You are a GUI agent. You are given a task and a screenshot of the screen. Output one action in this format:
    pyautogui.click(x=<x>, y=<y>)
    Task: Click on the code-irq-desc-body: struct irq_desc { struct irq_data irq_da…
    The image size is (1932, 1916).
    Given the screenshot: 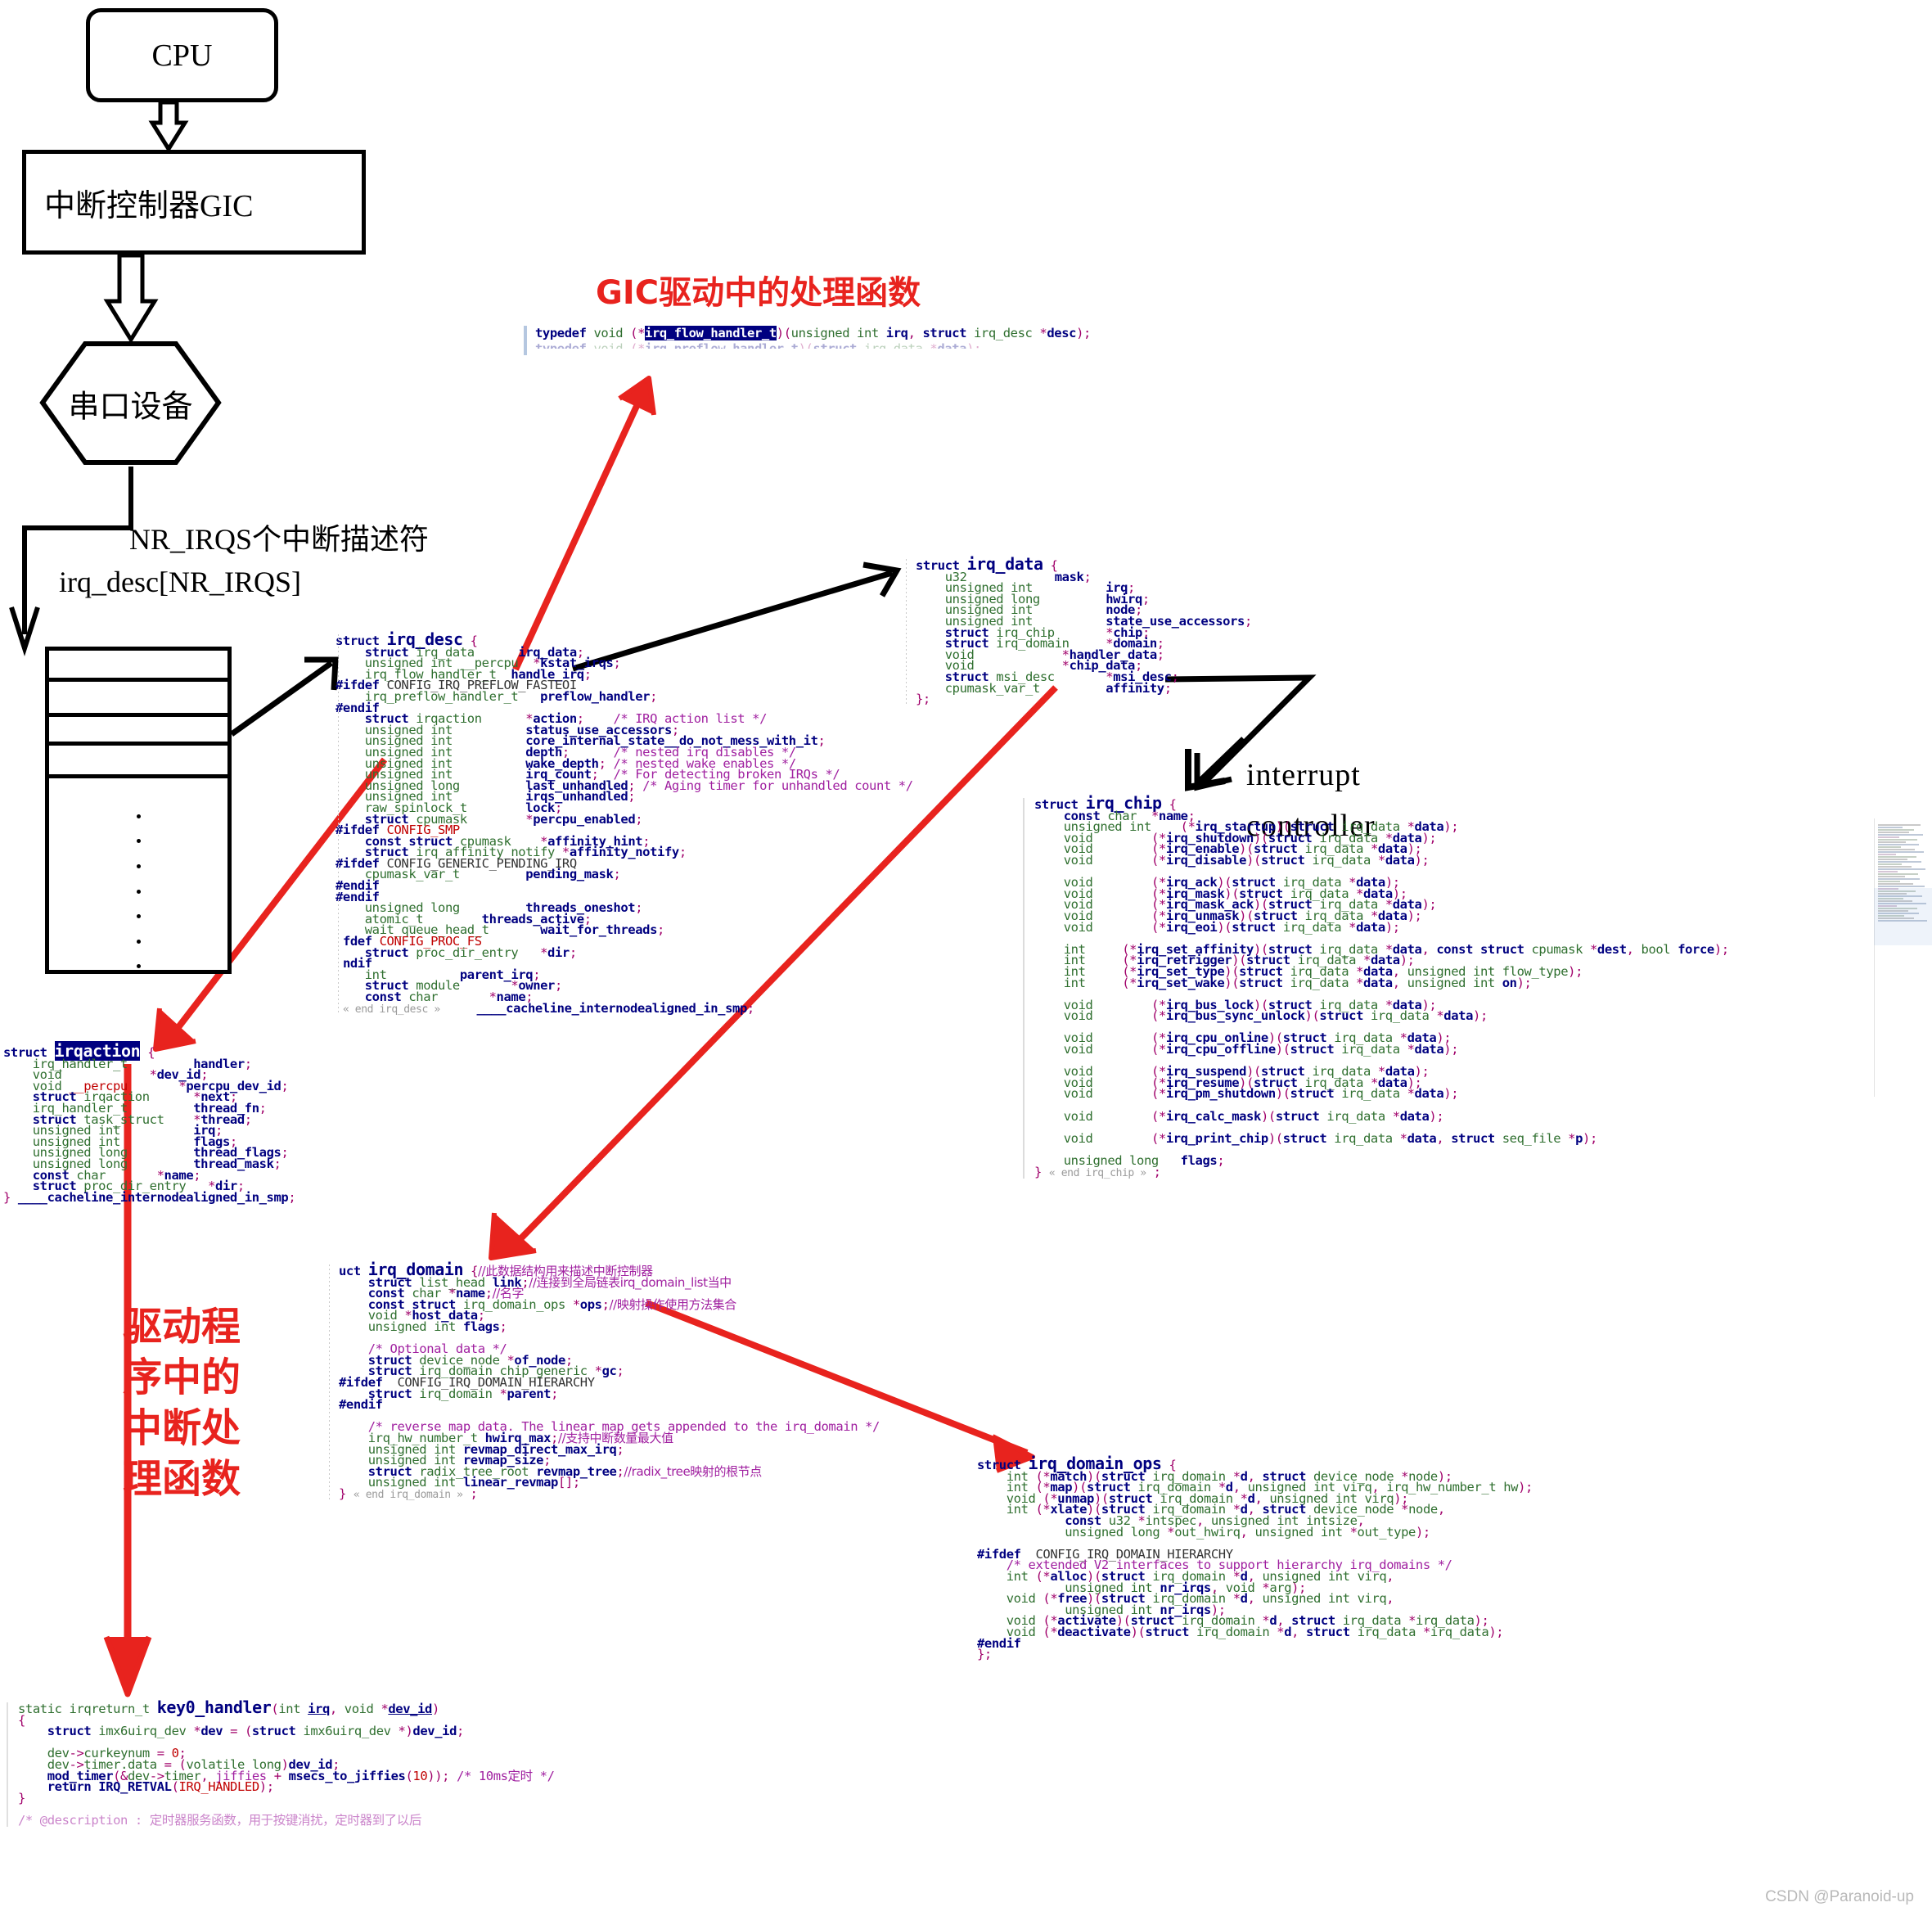 What is the action you would take?
    pyautogui.click(x=624, y=822)
    